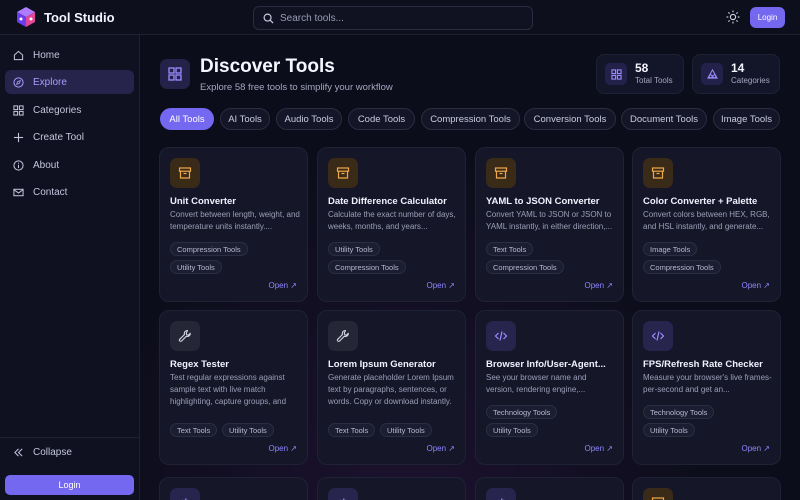 This screenshot has height=500, width=800. I want to click on tab-code-tools: Code Tools, so click(381, 119).